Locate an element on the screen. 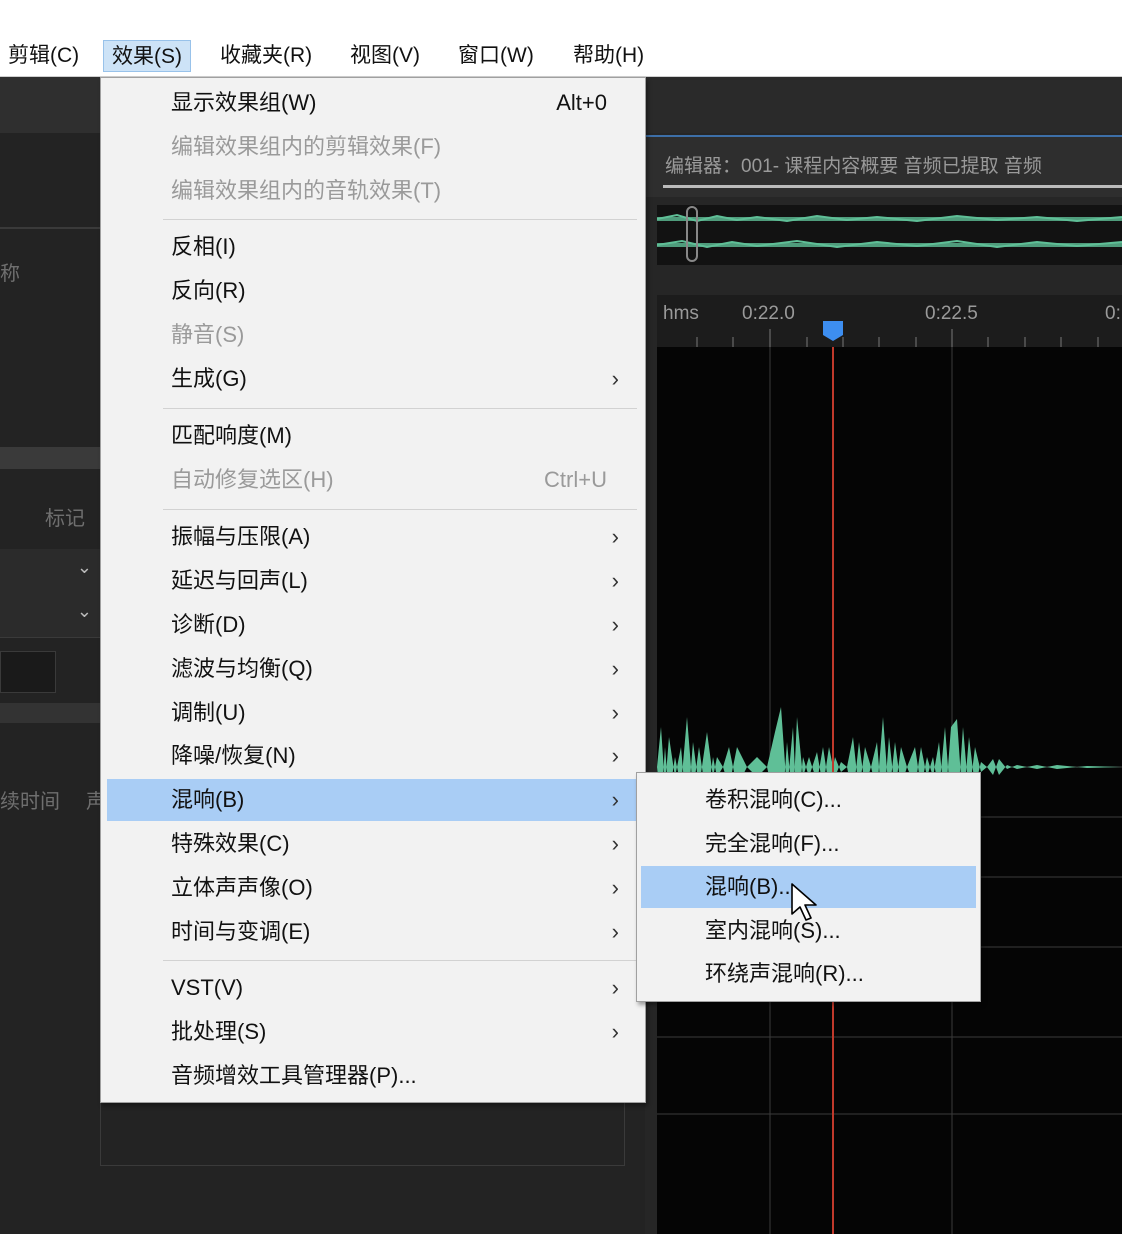  menu-item-label: 滤波与均衡(Q) is located at coordinates (242, 668).